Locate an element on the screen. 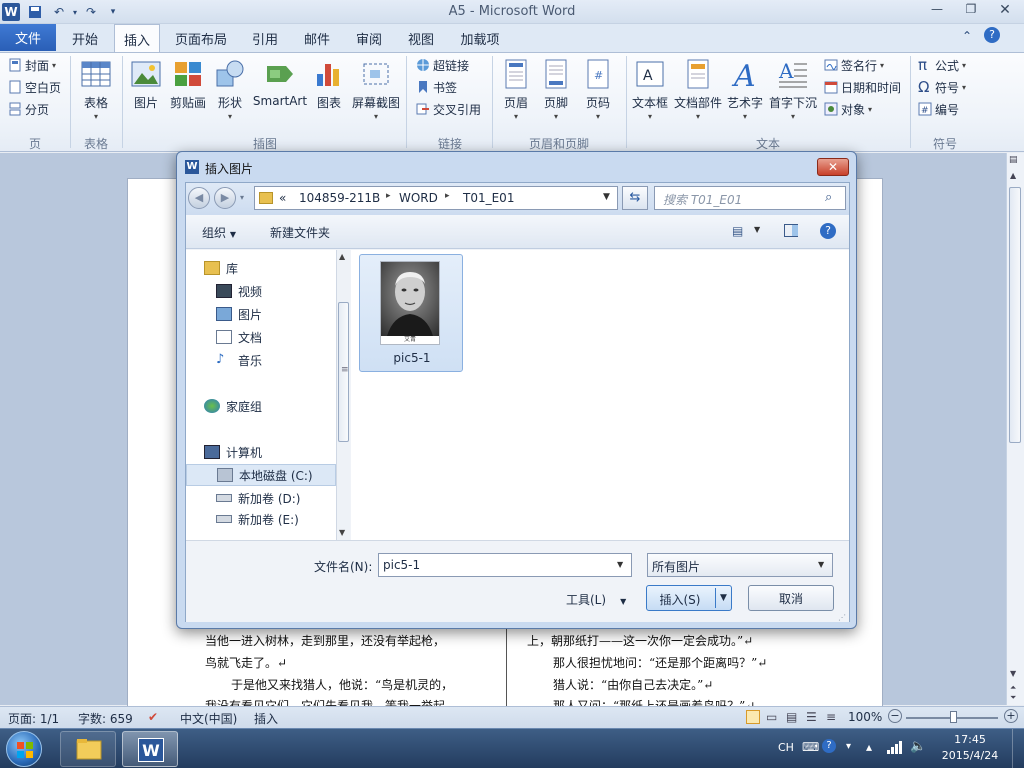  numbering-button: # 编号 is located at coordinates (938, 109).